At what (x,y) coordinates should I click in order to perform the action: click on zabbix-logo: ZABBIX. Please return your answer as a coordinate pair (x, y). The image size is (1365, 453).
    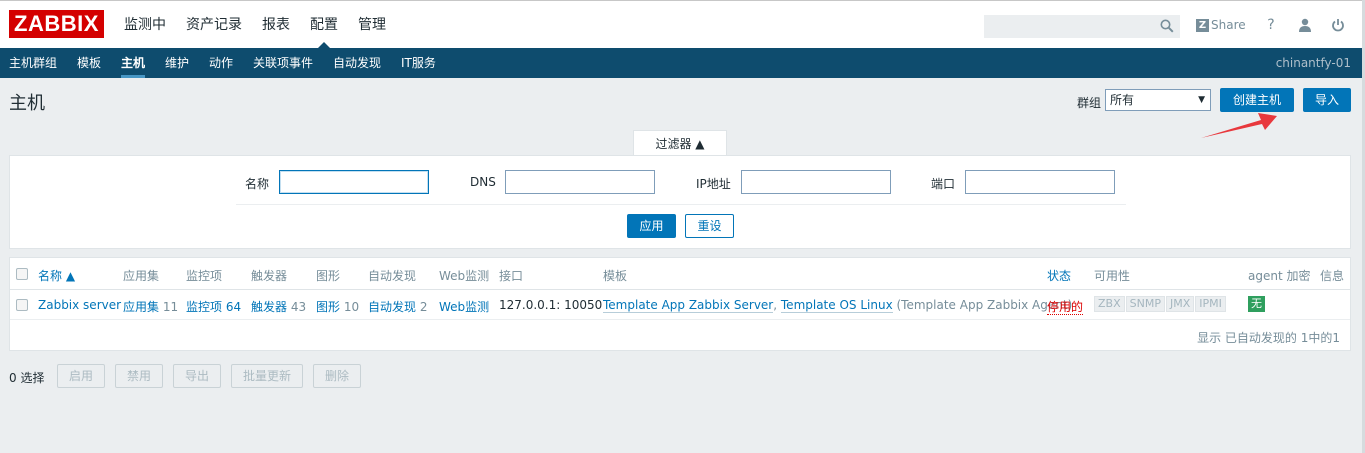
    Looking at the image, I should click on (56, 24).